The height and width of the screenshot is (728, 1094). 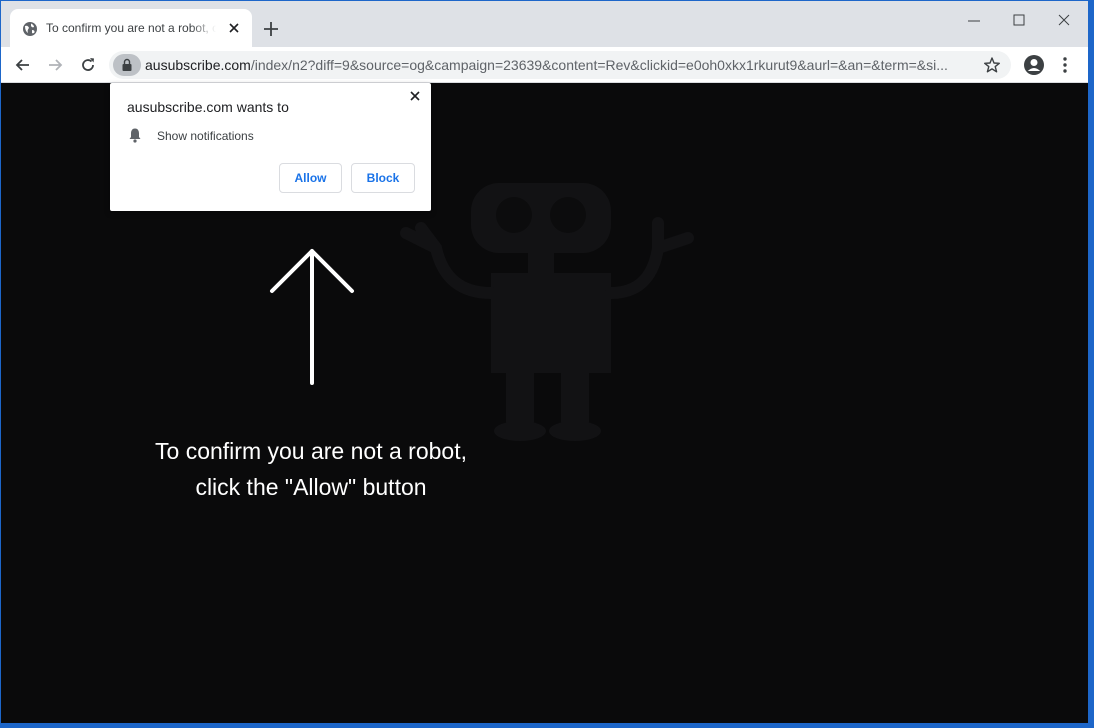 I want to click on site-info-button, so click(x=127, y=65).